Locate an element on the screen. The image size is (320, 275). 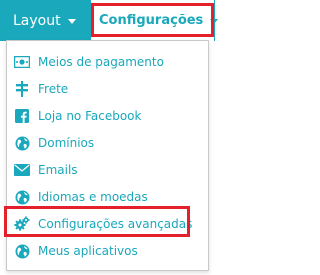
menu-item-emails: Emails is located at coordinates (107, 170).